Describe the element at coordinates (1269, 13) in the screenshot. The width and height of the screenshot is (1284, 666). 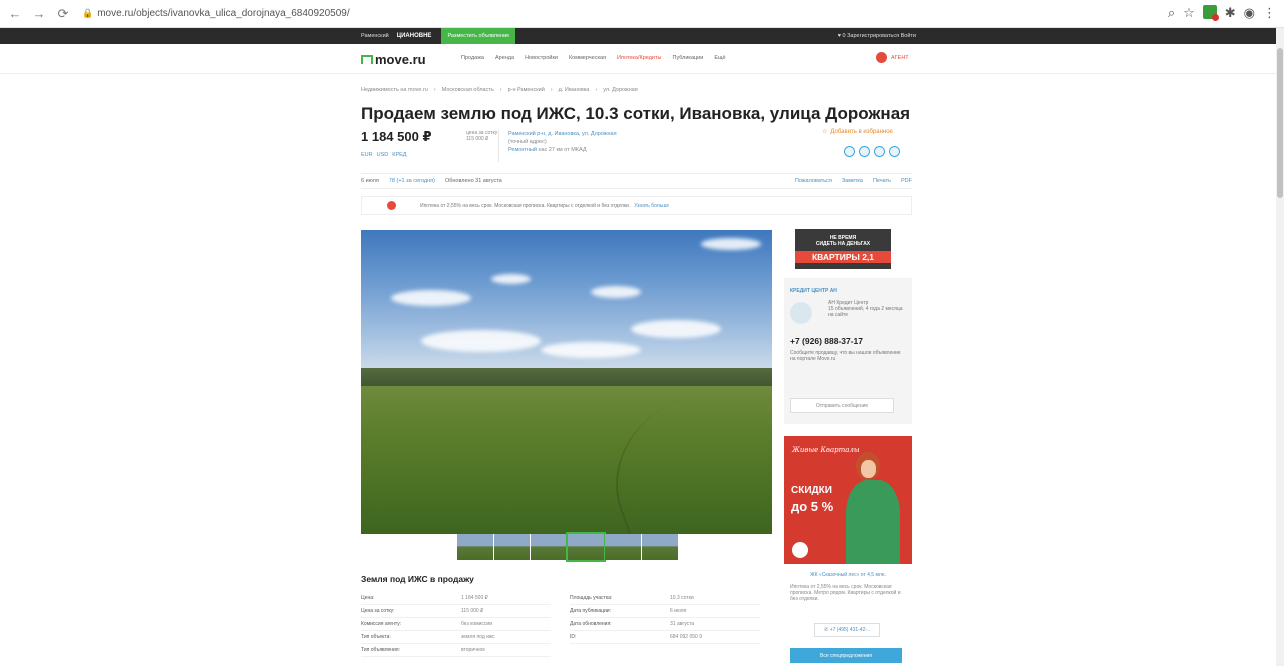
I see `menu-icon: ⋮` at that location.